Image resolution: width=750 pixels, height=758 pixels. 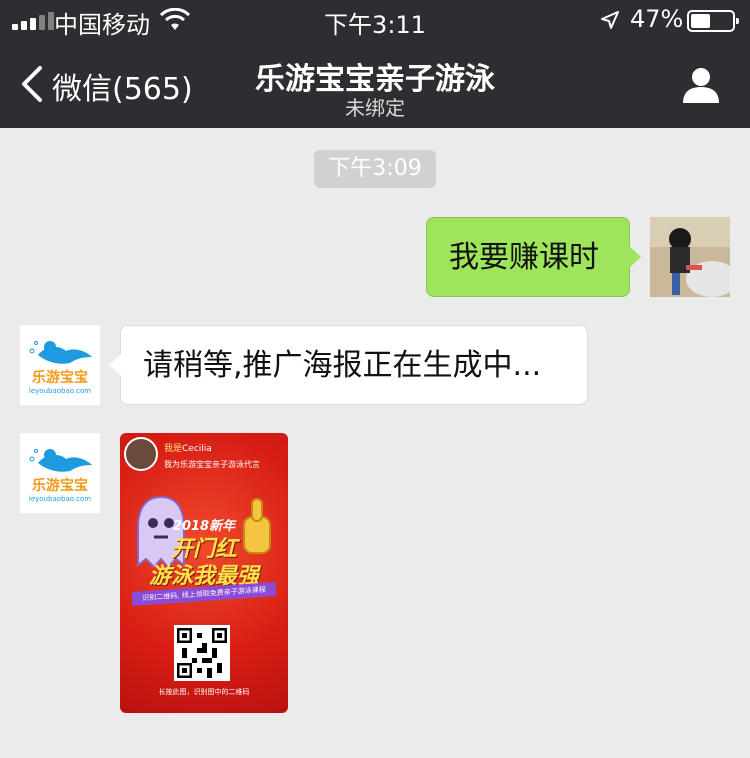 I want to click on poster-bottom-caption: 长按此图，识别图中的二维码, so click(x=204, y=692).